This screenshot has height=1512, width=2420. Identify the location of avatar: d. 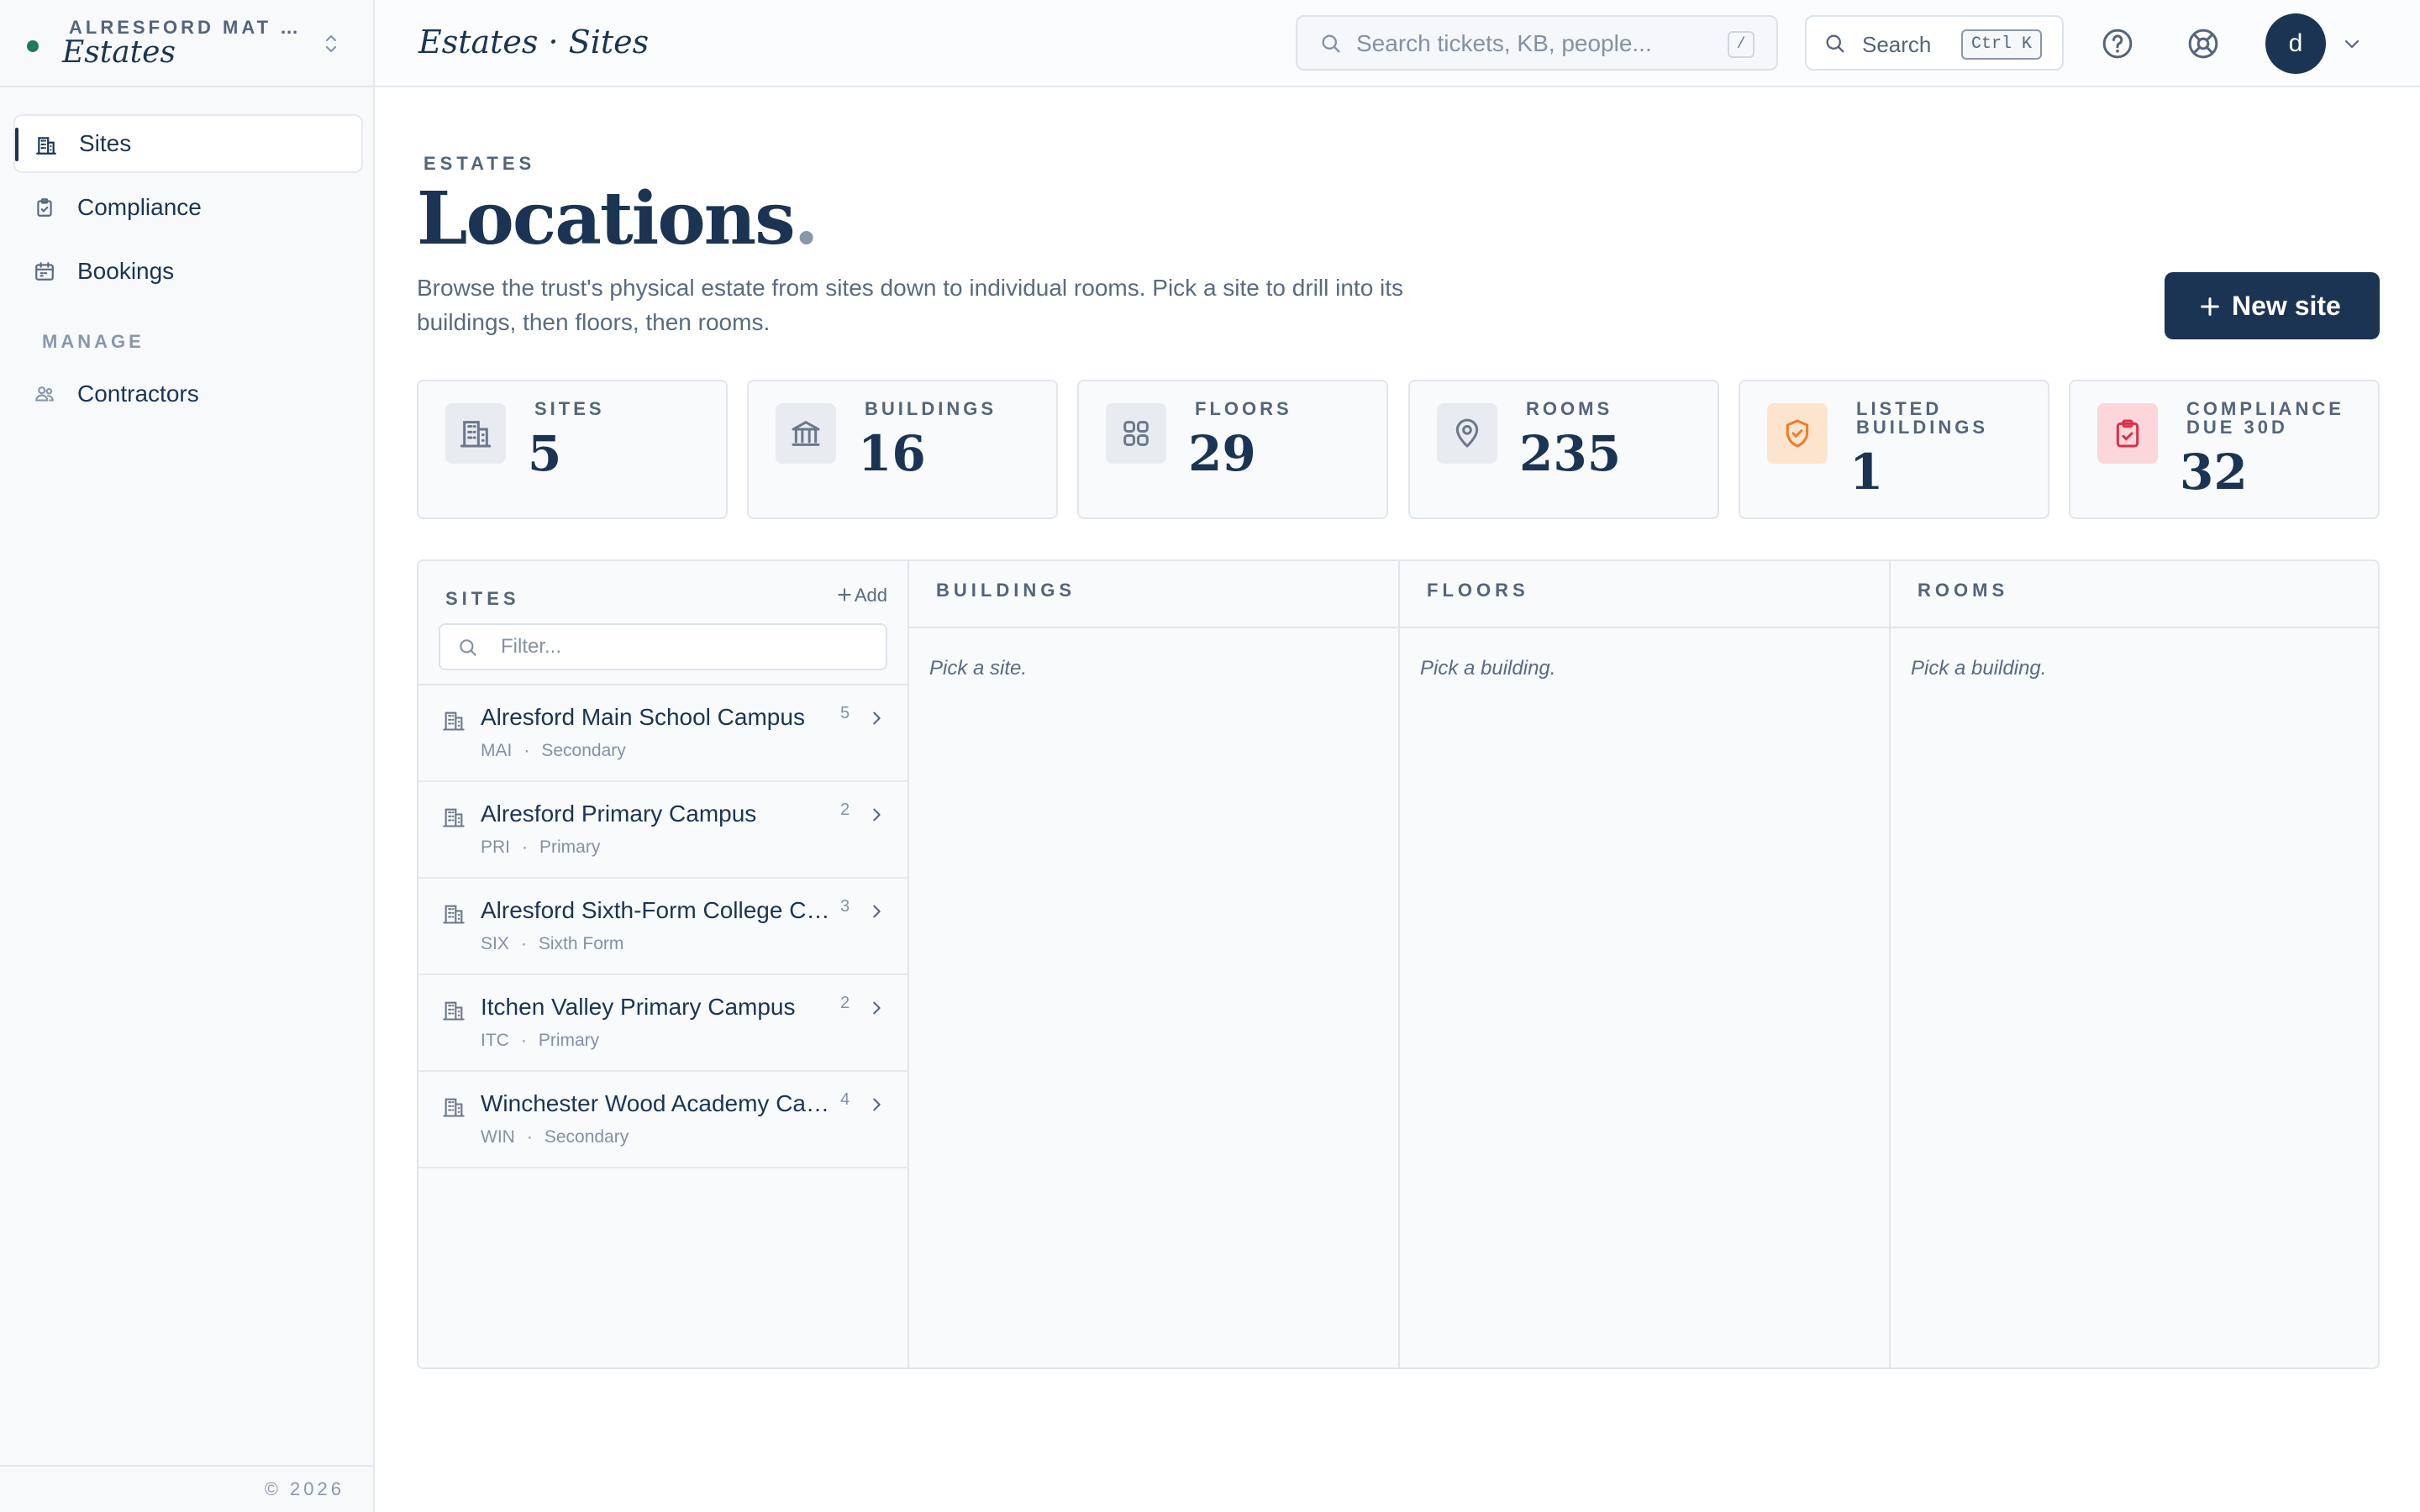
(2295, 43).